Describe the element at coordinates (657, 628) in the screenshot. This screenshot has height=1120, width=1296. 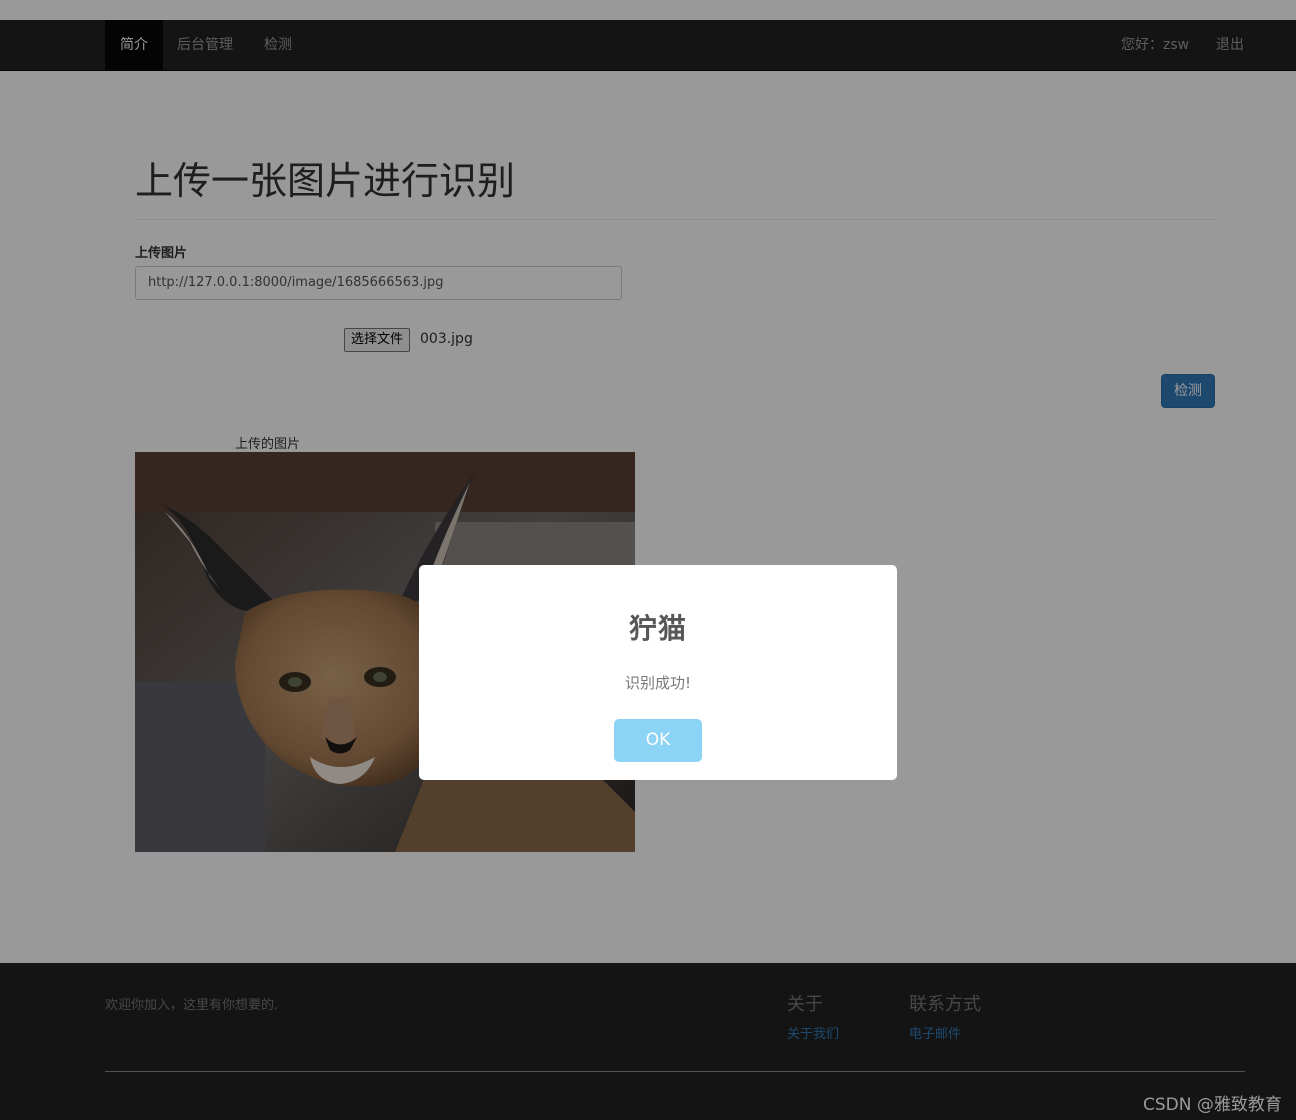
I see `result-title: 狞猫` at that location.